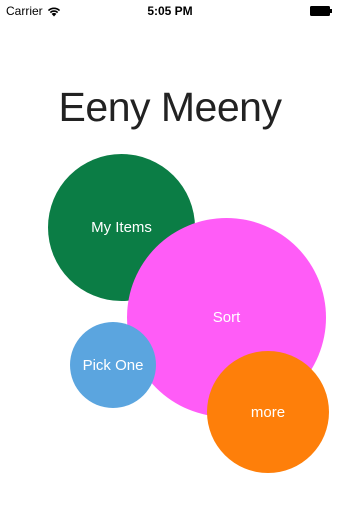  Describe the element at coordinates (170, 107) in the screenshot. I see `app-title: Eeny Meeny` at that location.